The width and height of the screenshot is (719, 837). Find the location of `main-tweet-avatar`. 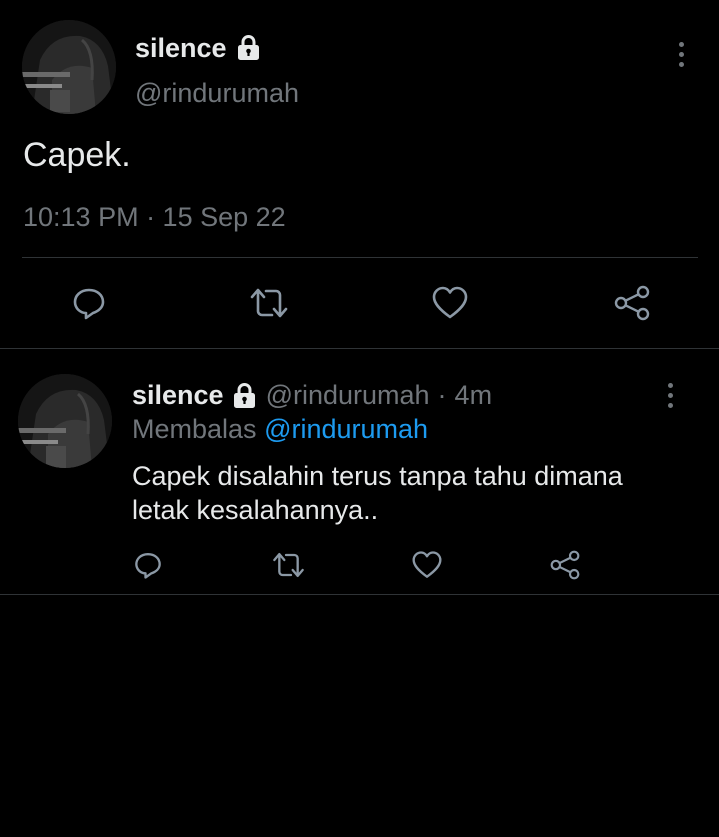

main-tweet-avatar is located at coordinates (69, 67).